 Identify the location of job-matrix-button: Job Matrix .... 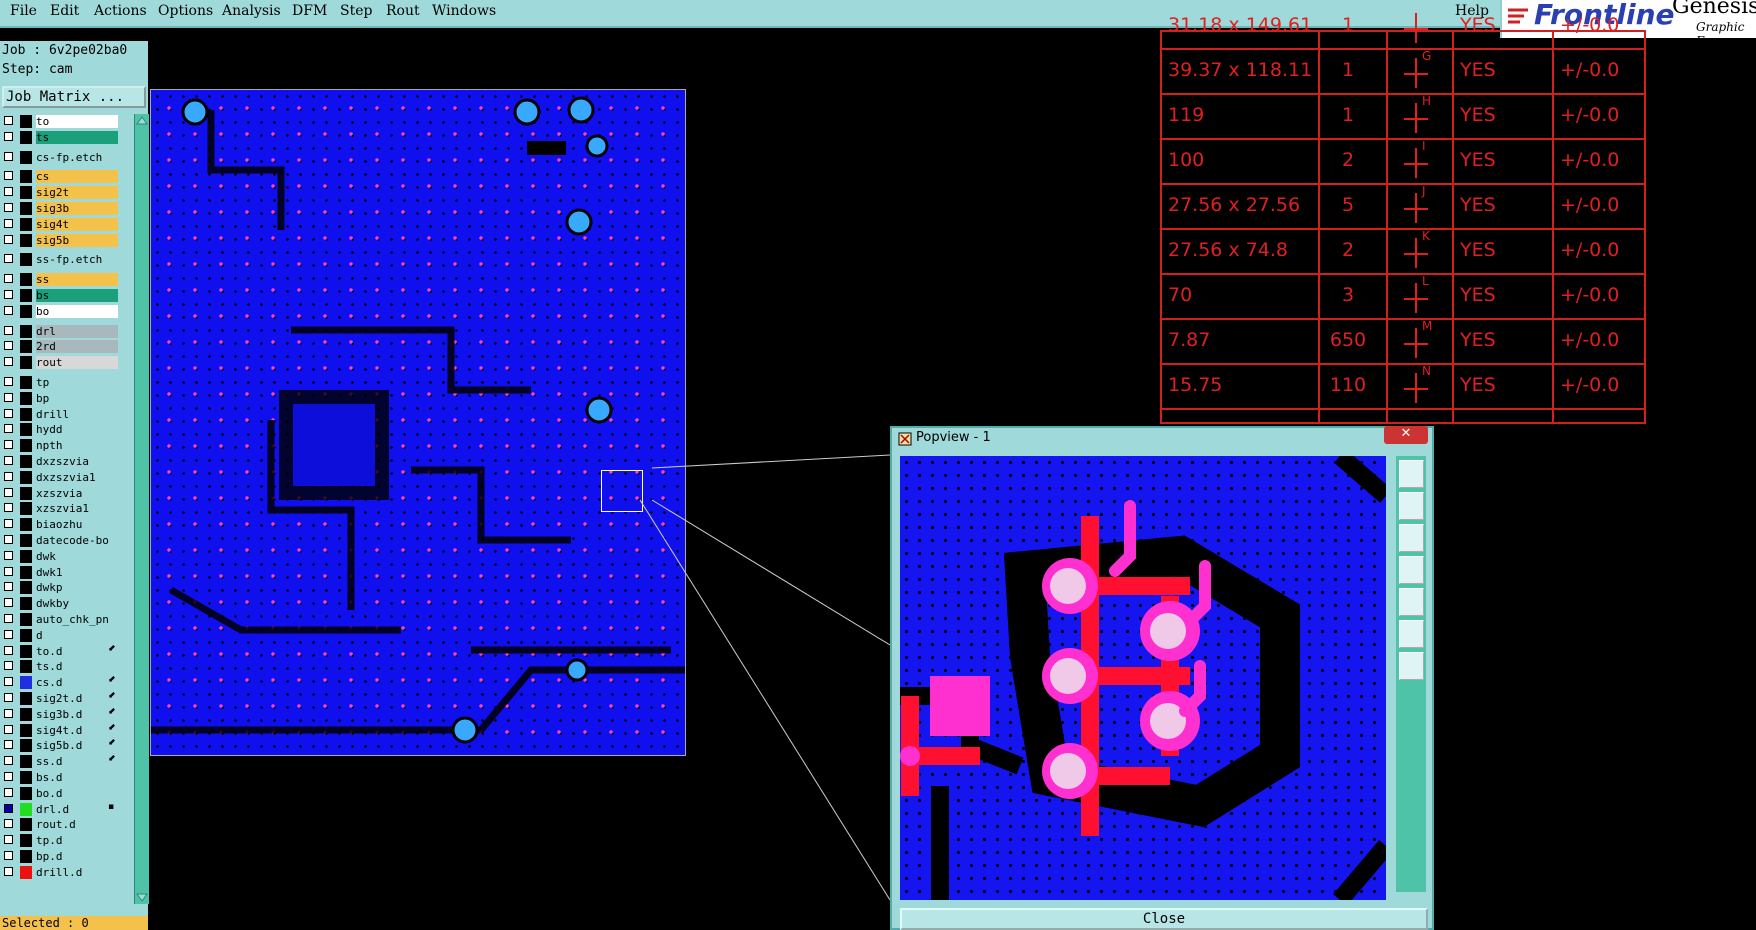
(74, 97).